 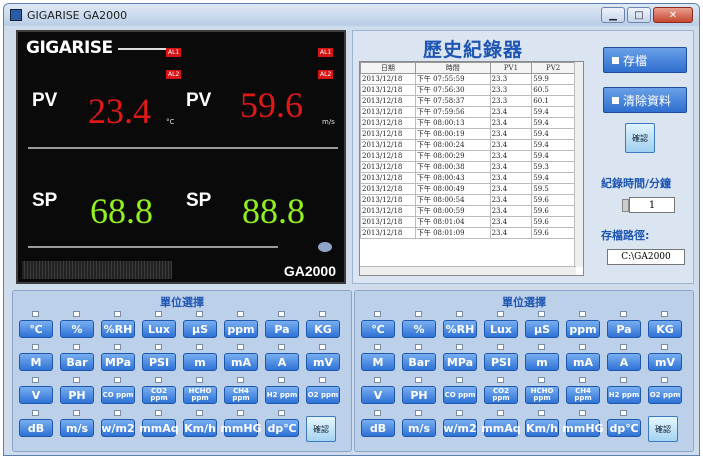 I want to click on unit-button-left: V, so click(x=36, y=395).